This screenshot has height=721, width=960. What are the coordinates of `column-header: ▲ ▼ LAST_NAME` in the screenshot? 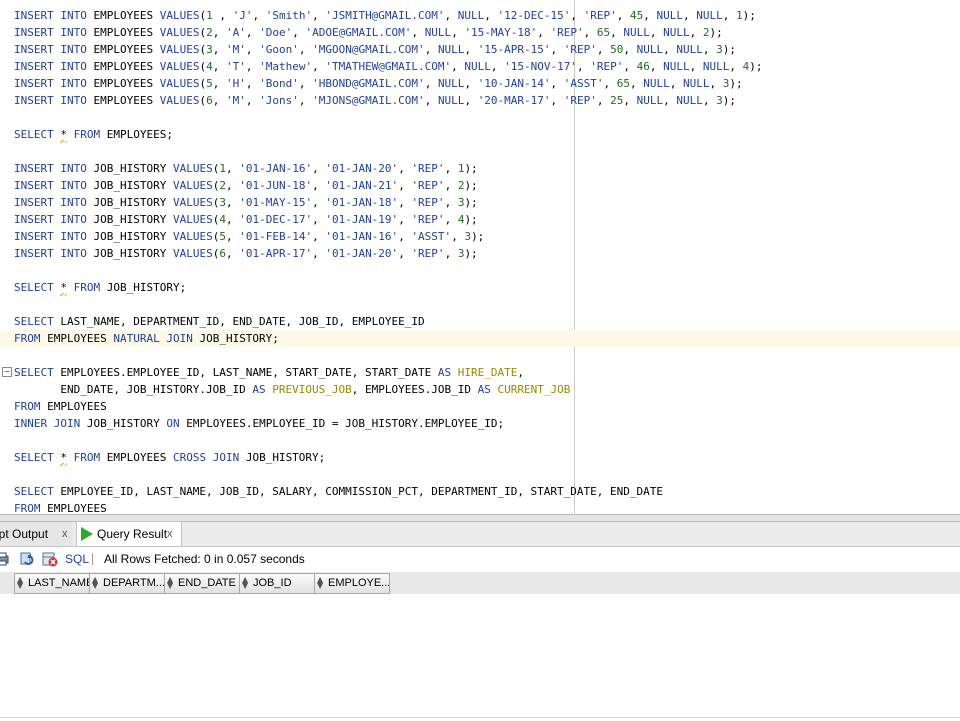 It's located at (52, 583).